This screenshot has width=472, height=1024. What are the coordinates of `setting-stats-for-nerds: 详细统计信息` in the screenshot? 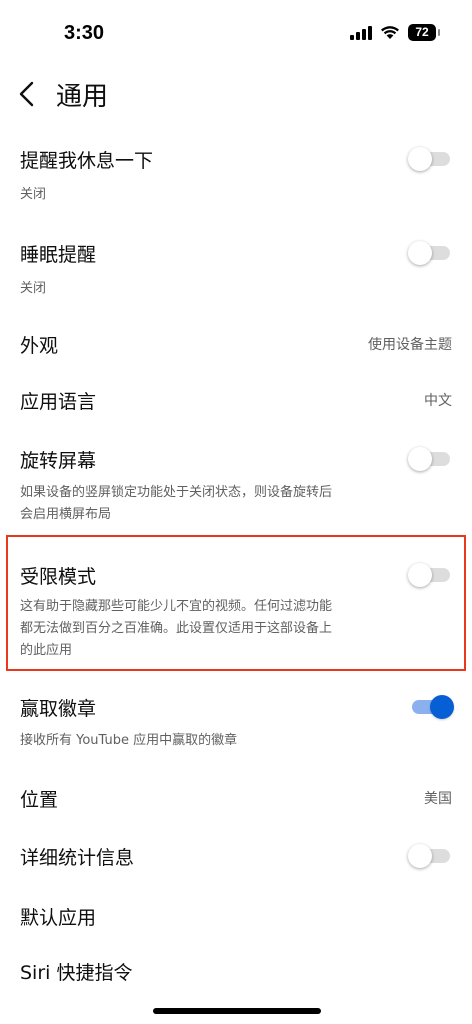 It's located at (237, 856).